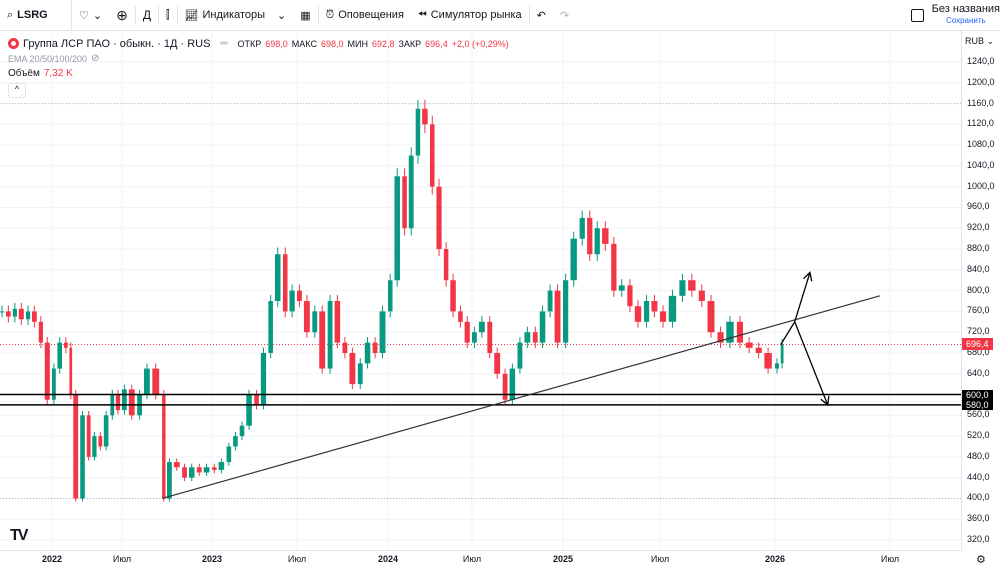 The image size is (1000, 569). Describe the element at coordinates (978, 227) in the screenshot. I see `price-tick-label: 920,0` at that location.